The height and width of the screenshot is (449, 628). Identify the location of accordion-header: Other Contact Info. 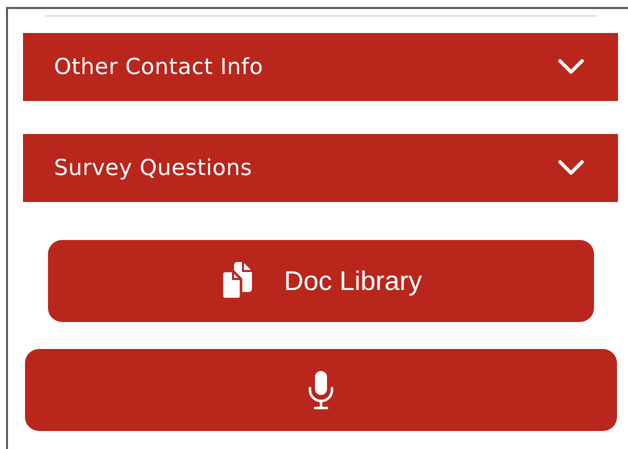
(320, 67).